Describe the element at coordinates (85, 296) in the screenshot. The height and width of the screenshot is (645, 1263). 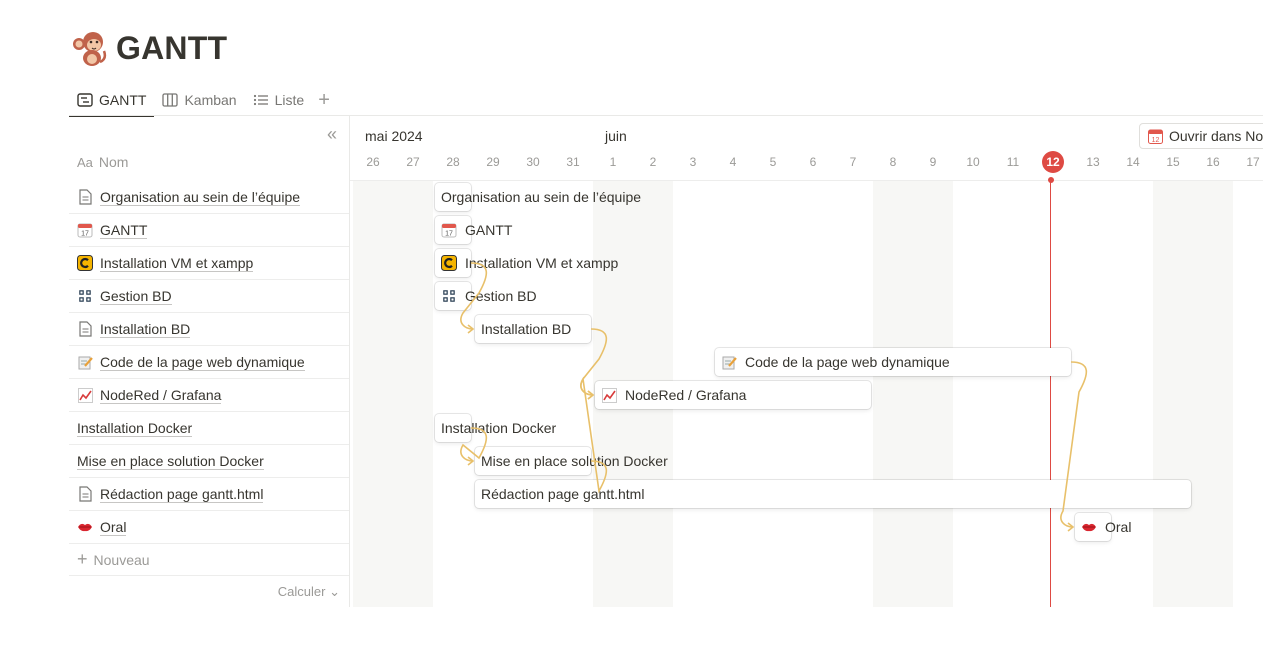
I see `blocks-icon` at that location.